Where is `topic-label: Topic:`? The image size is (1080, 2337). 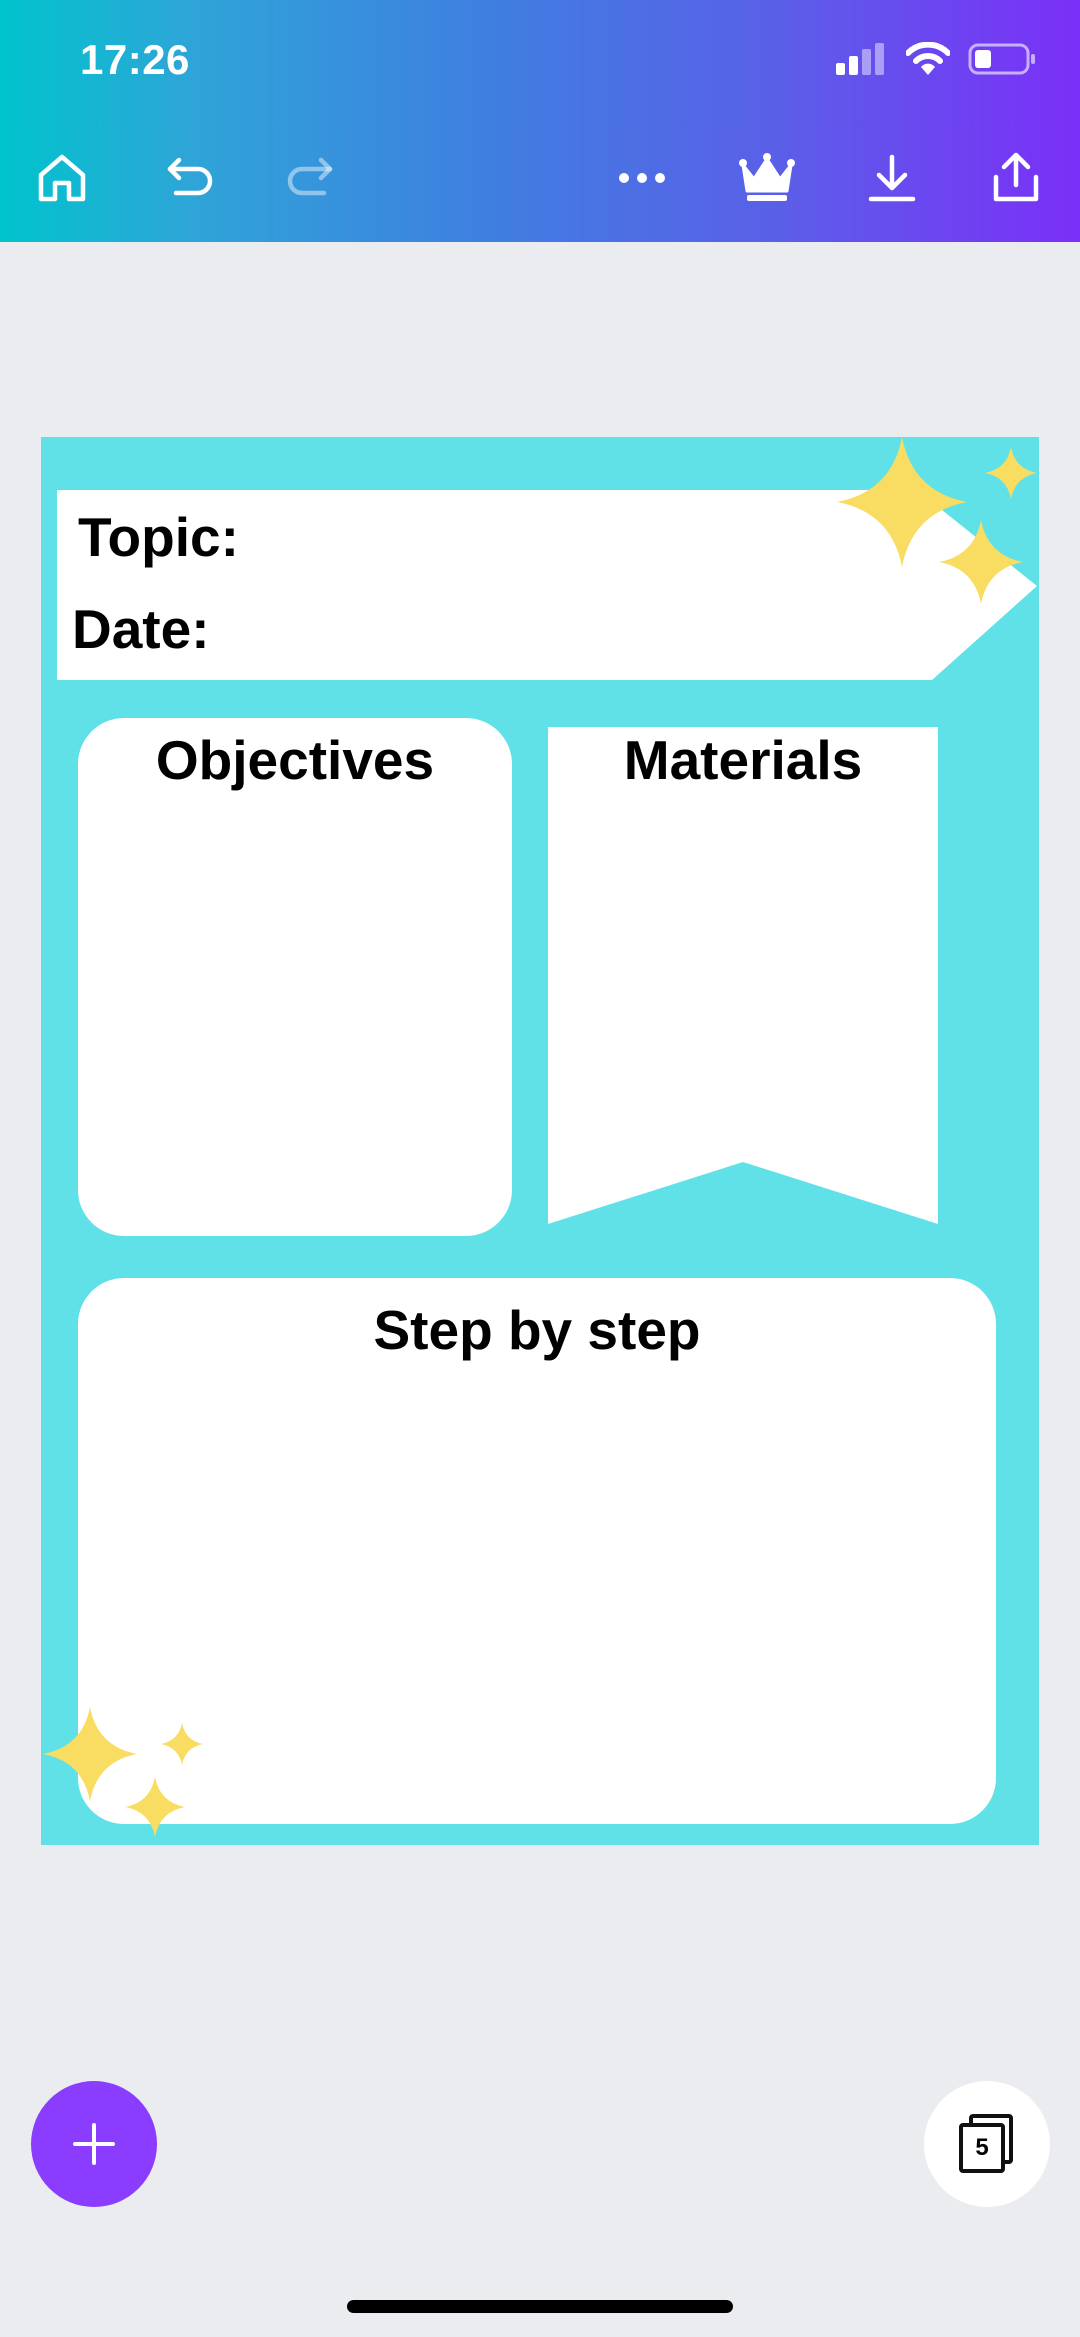 topic-label: Topic: is located at coordinates (158, 537).